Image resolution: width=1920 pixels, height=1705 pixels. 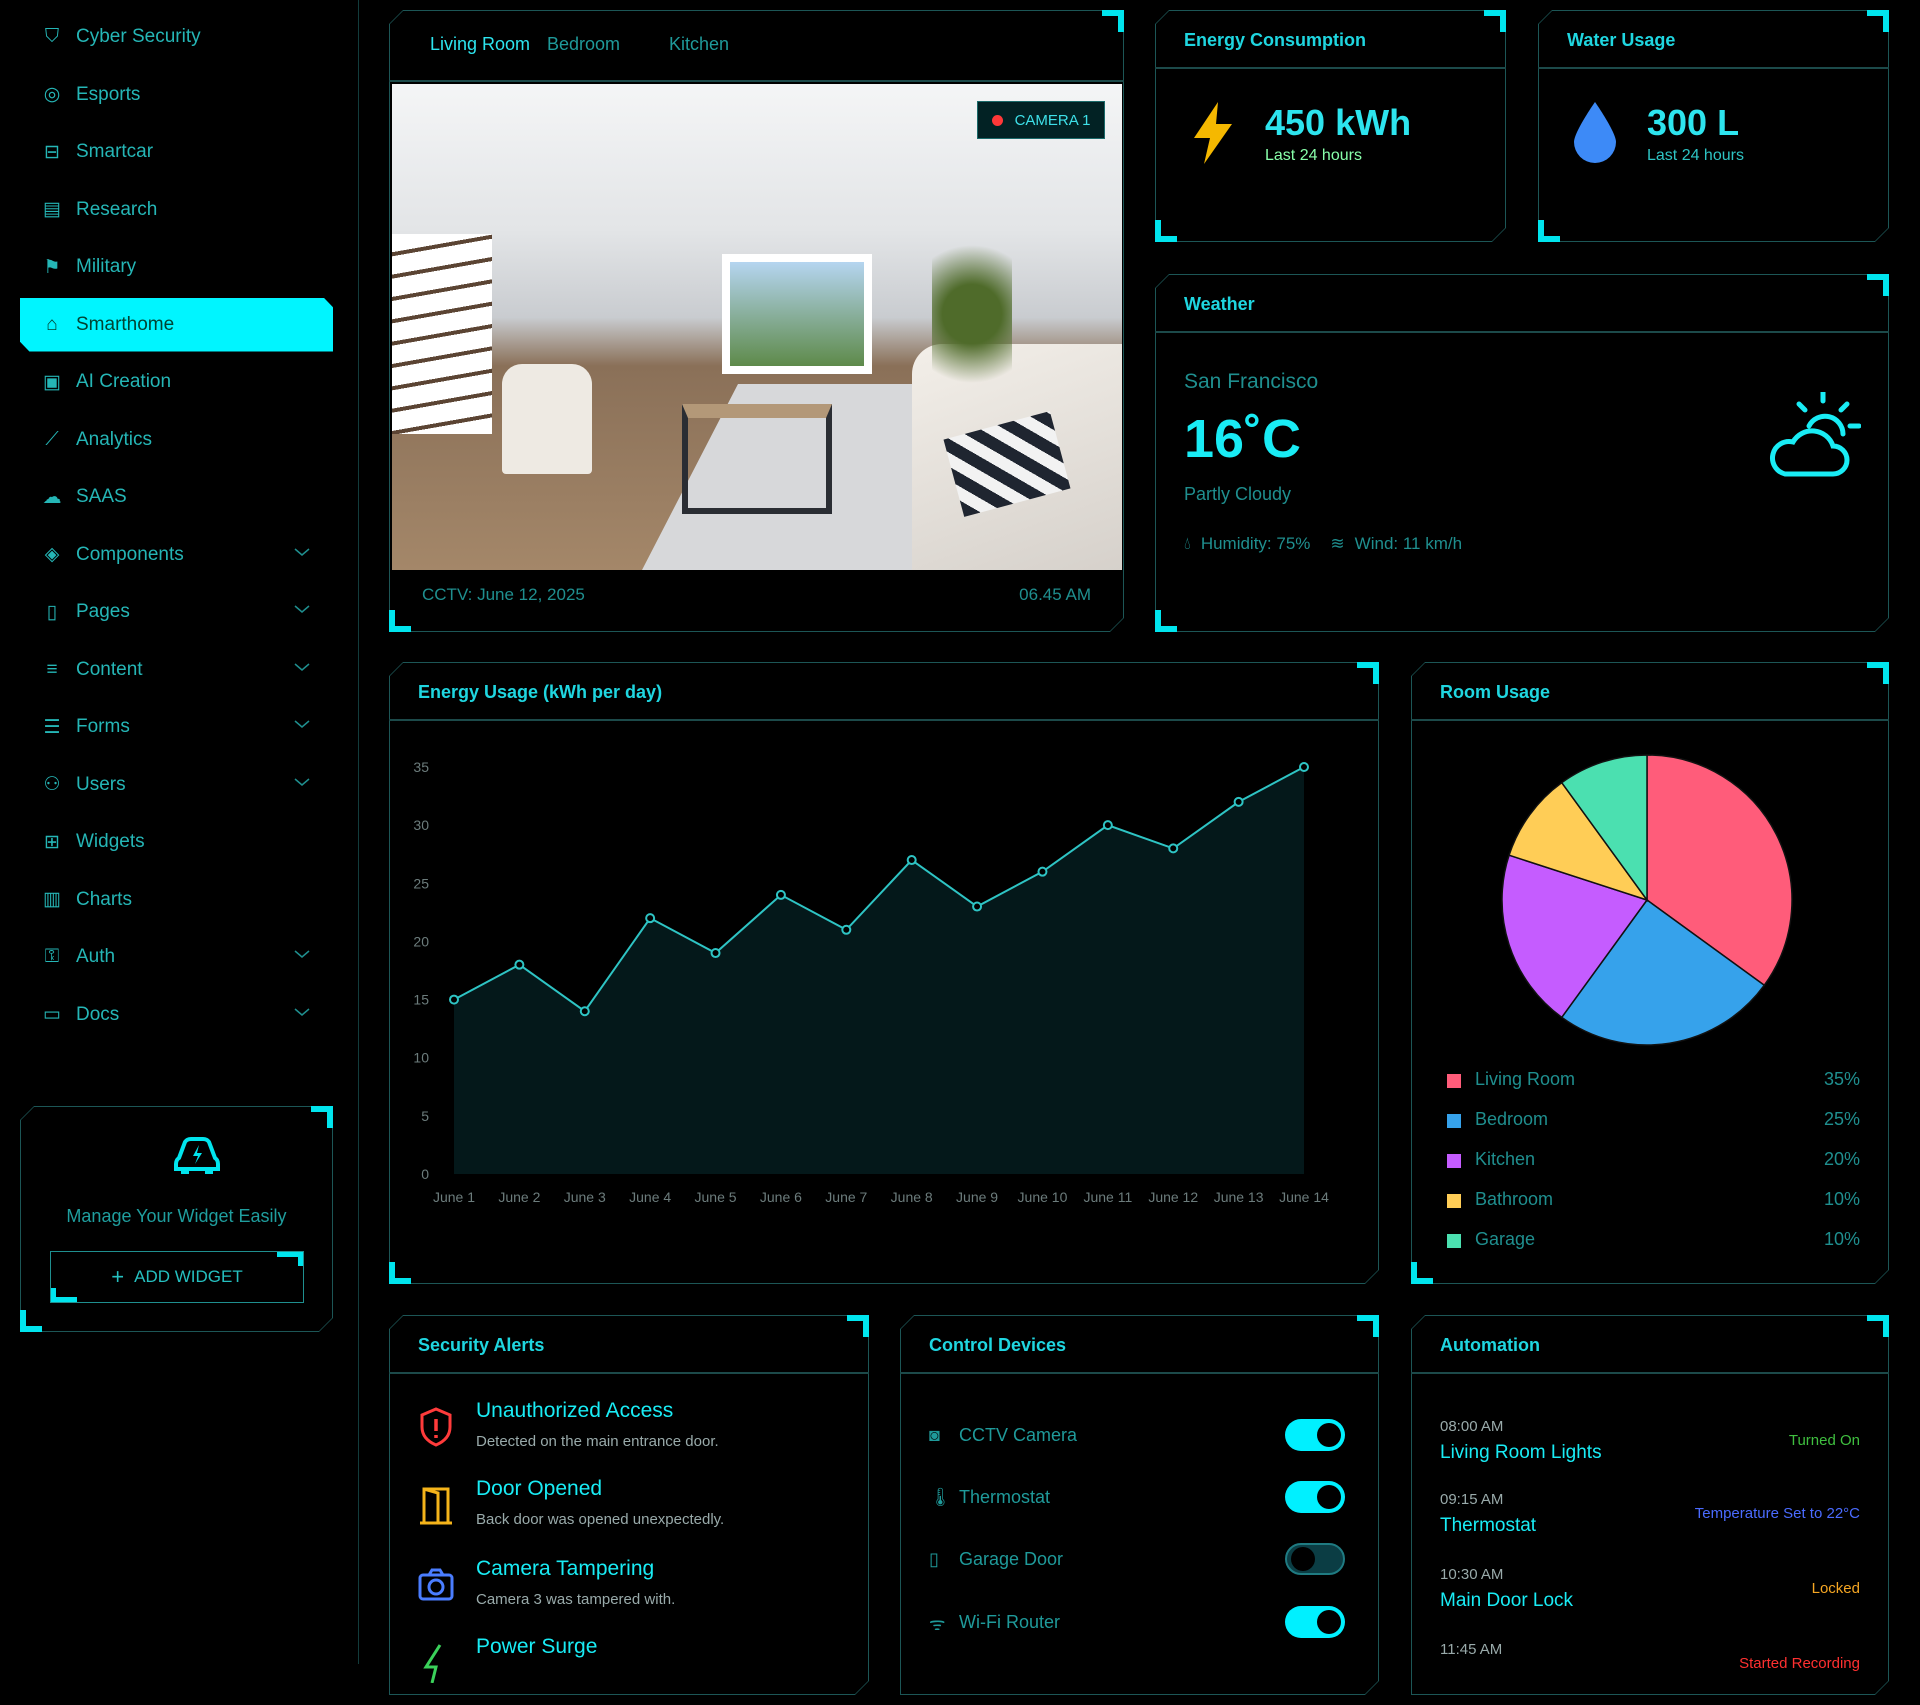 I want to click on page-icon: ▯, so click(x=52, y=612).